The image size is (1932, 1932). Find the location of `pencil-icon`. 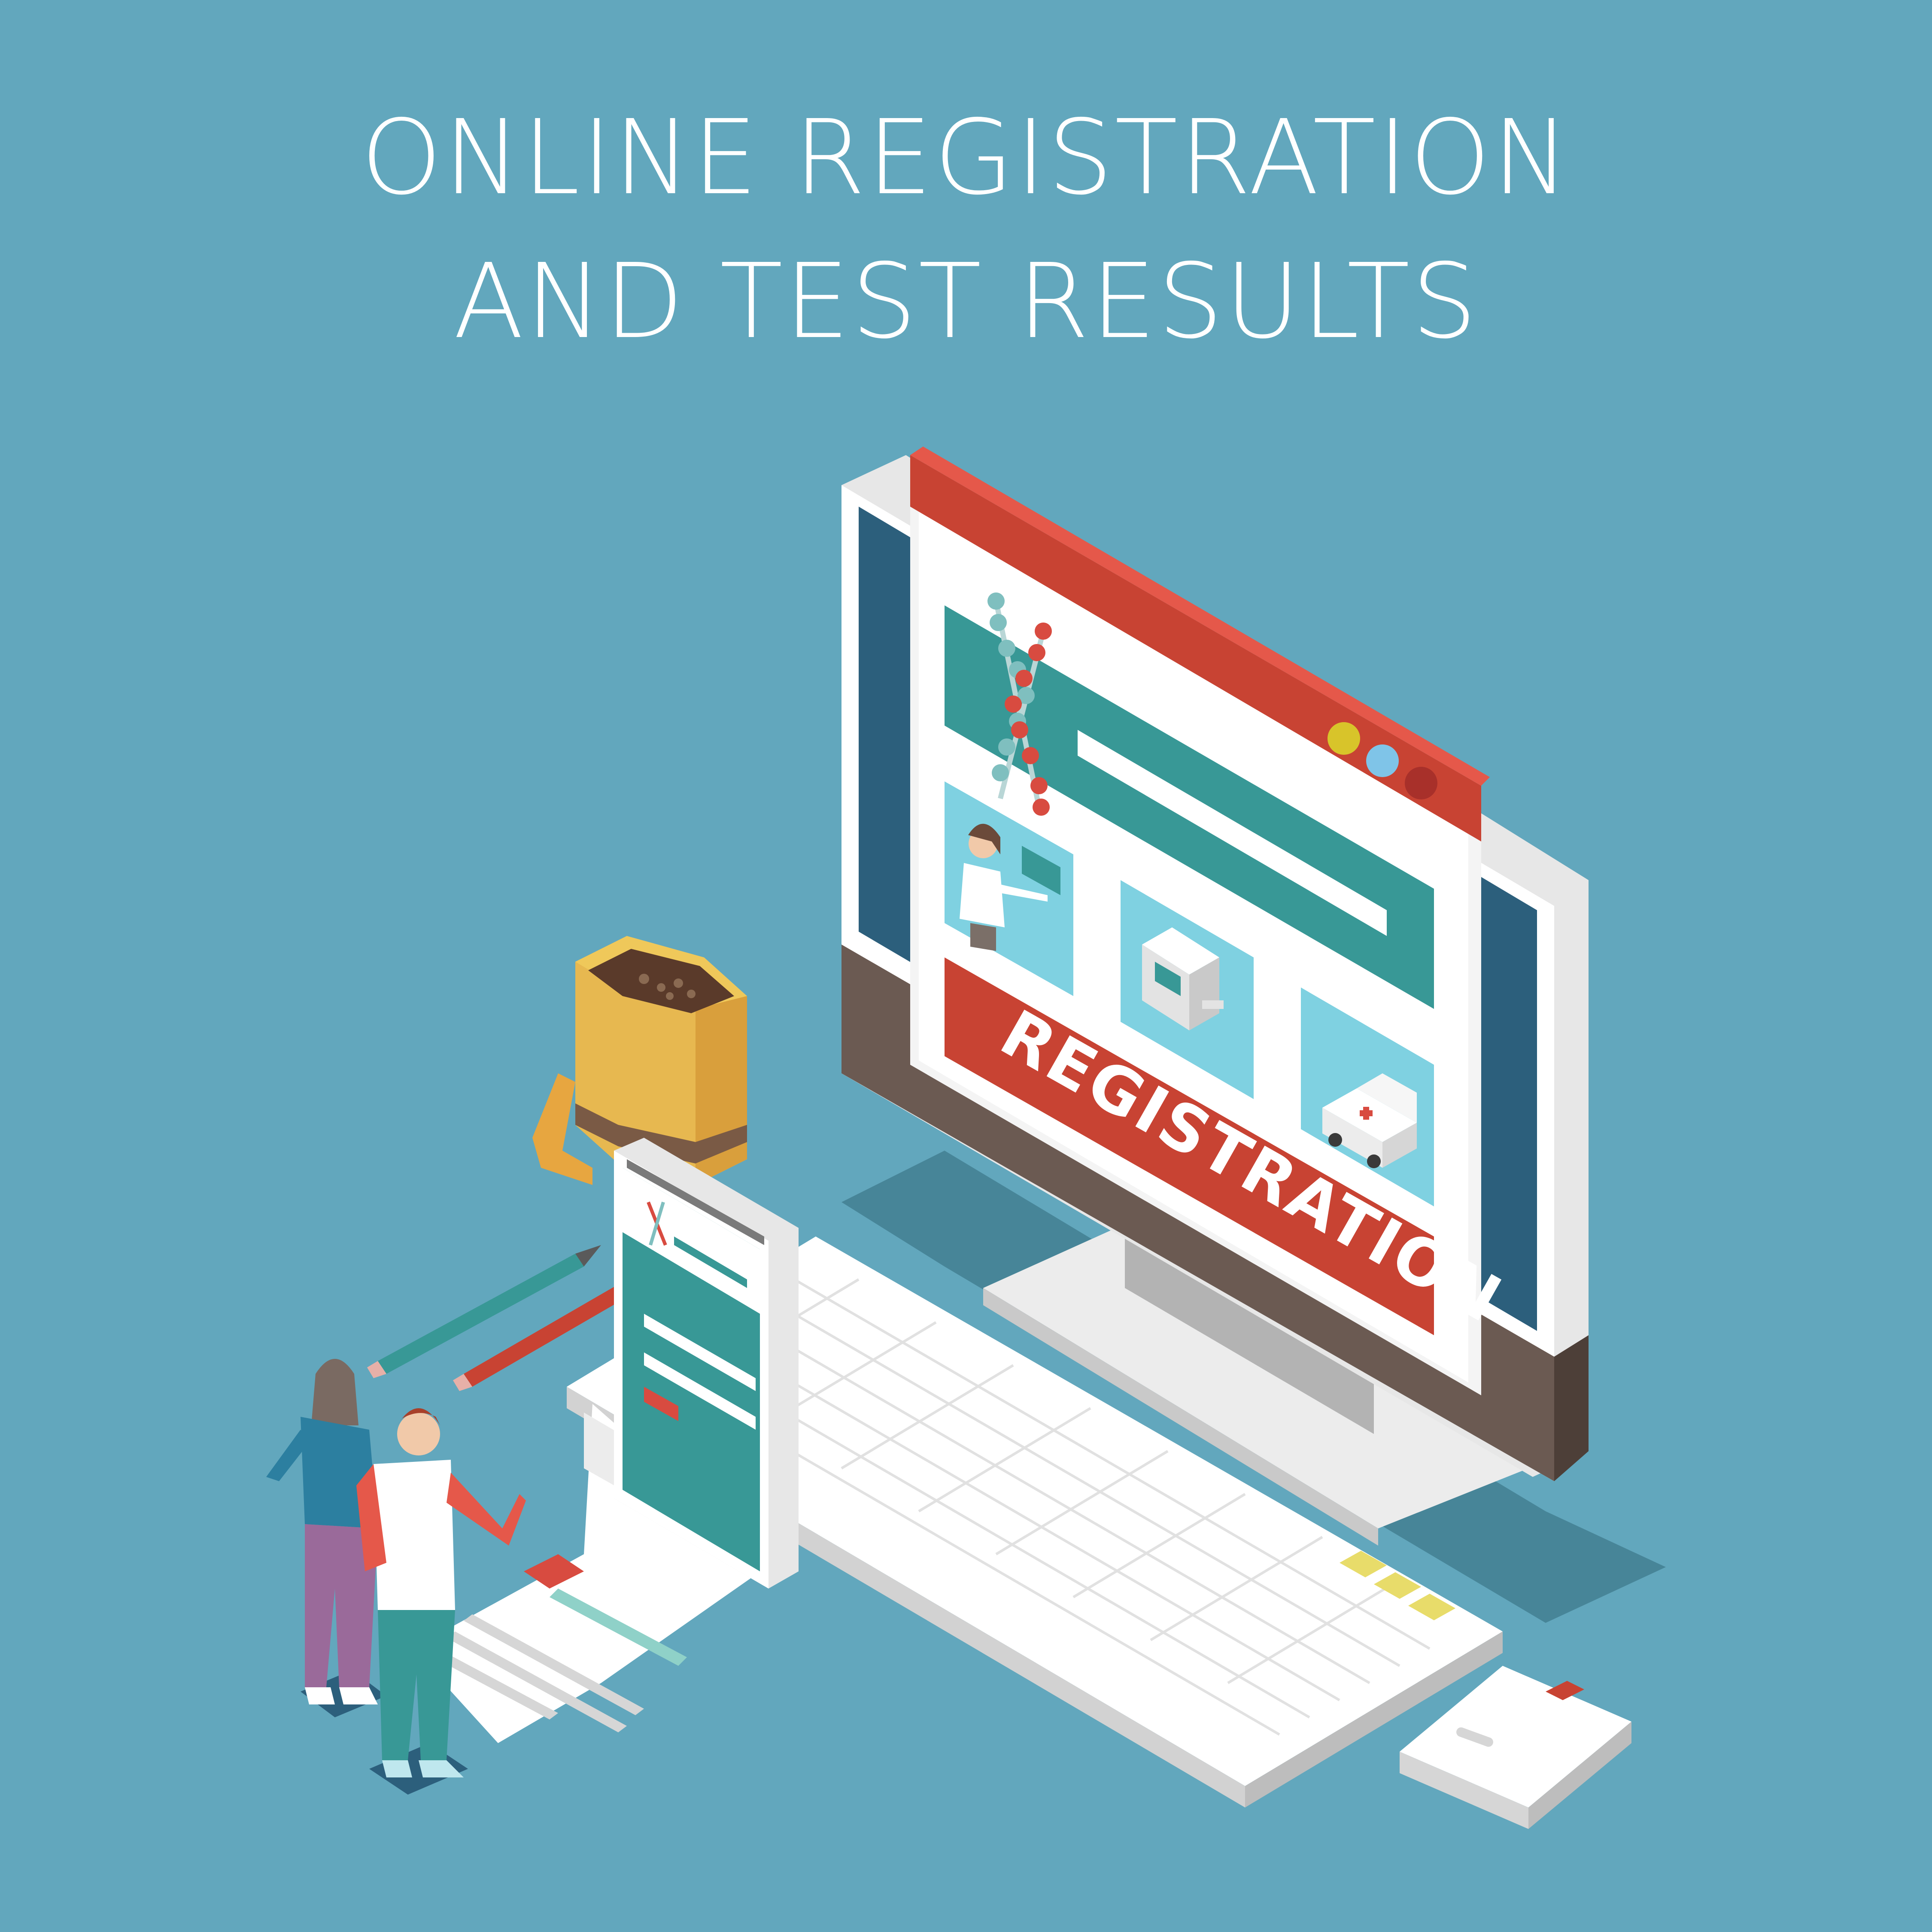

pencil-icon is located at coordinates (501, 1318).